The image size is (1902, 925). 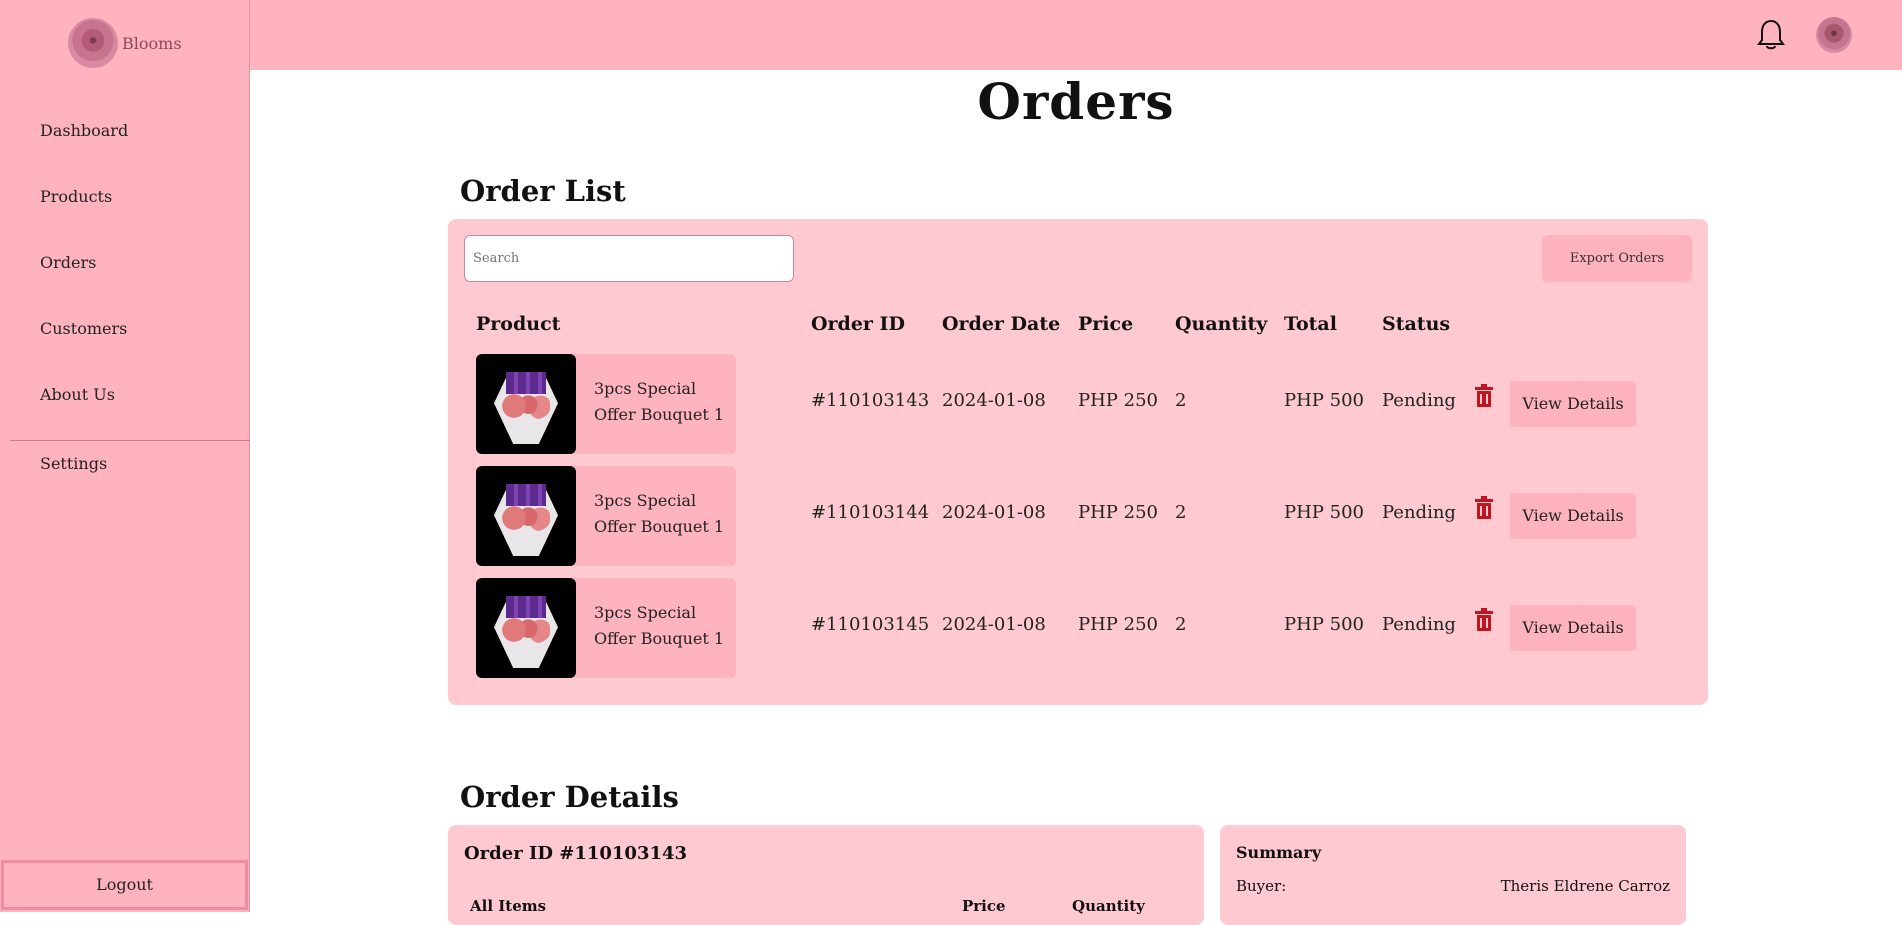 I want to click on order-id: #110103143, so click(x=870, y=400).